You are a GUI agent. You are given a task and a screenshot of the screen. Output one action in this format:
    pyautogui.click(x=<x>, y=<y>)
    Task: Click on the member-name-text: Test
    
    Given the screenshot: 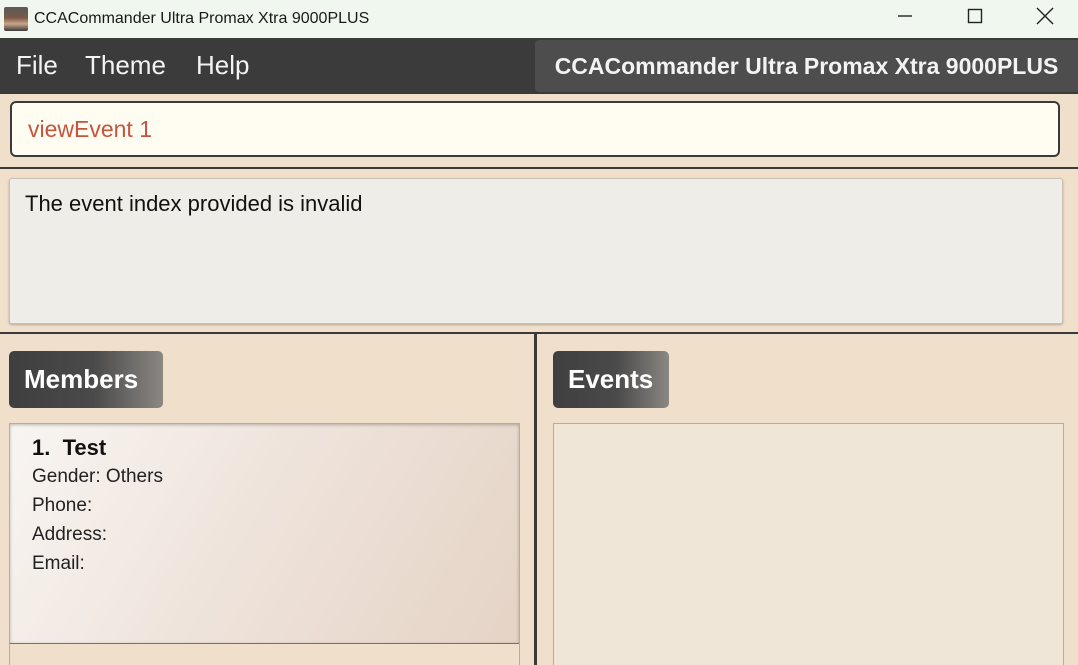 What is the action you would take?
    pyautogui.click(x=84, y=447)
    